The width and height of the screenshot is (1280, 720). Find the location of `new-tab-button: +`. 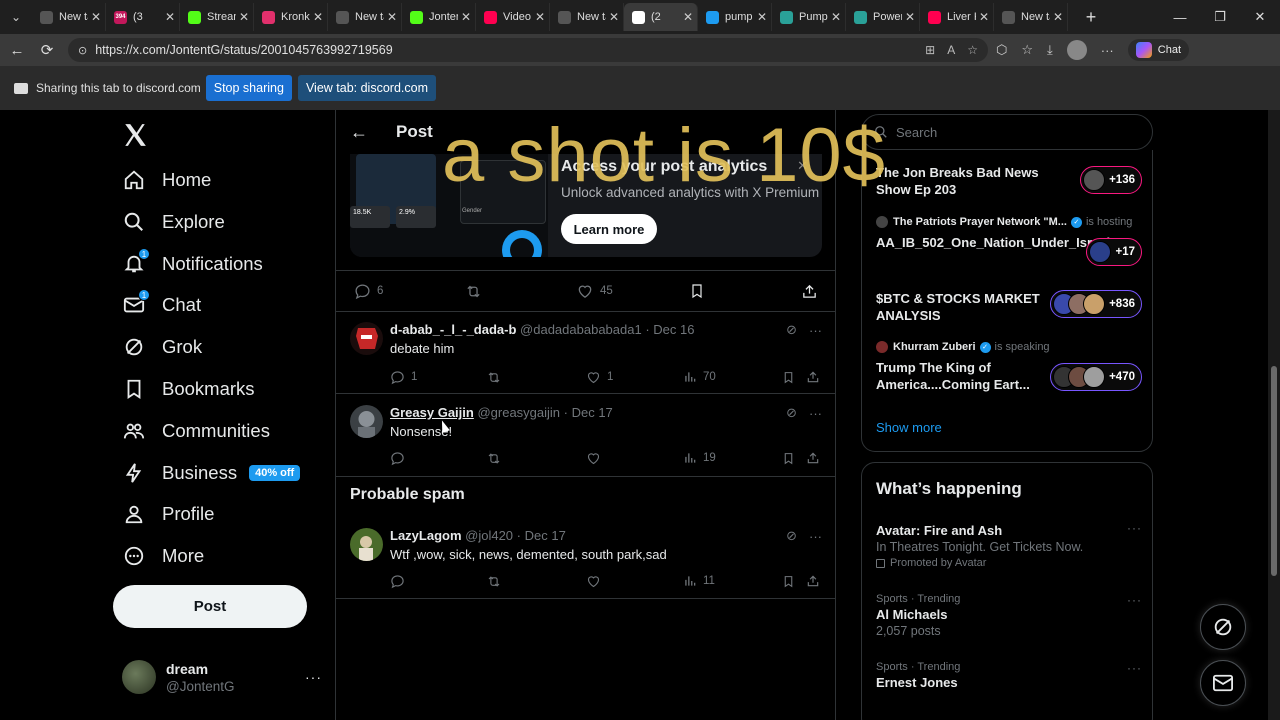

new-tab-button: + is located at coordinates (1091, 17).